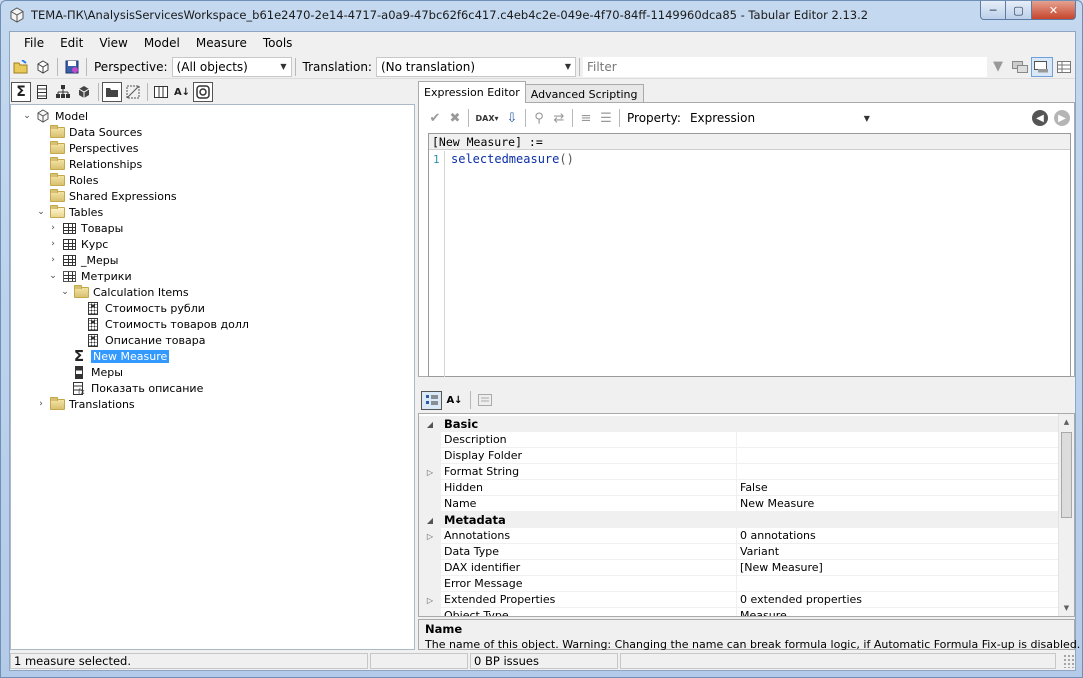 The width and height of the screenshot is (1083, 678). What do you see at coordinates (137, 388) in the screenshot?
I see `tree-node-show-description: fx Показать описание` at bounding box center [137, 388].